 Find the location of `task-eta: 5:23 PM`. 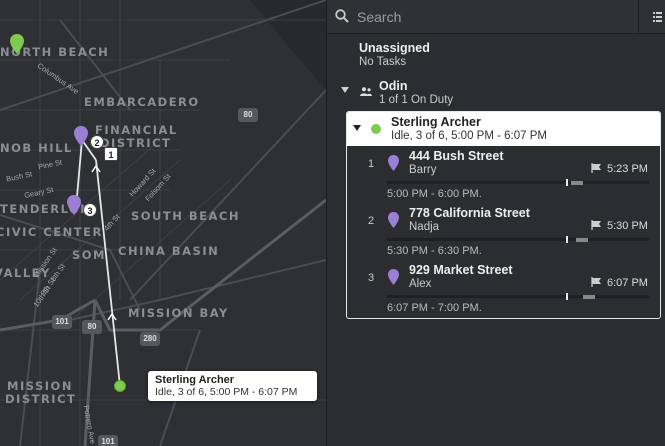

task-eta: 5:23 PM is located at coordinates (627, 169).